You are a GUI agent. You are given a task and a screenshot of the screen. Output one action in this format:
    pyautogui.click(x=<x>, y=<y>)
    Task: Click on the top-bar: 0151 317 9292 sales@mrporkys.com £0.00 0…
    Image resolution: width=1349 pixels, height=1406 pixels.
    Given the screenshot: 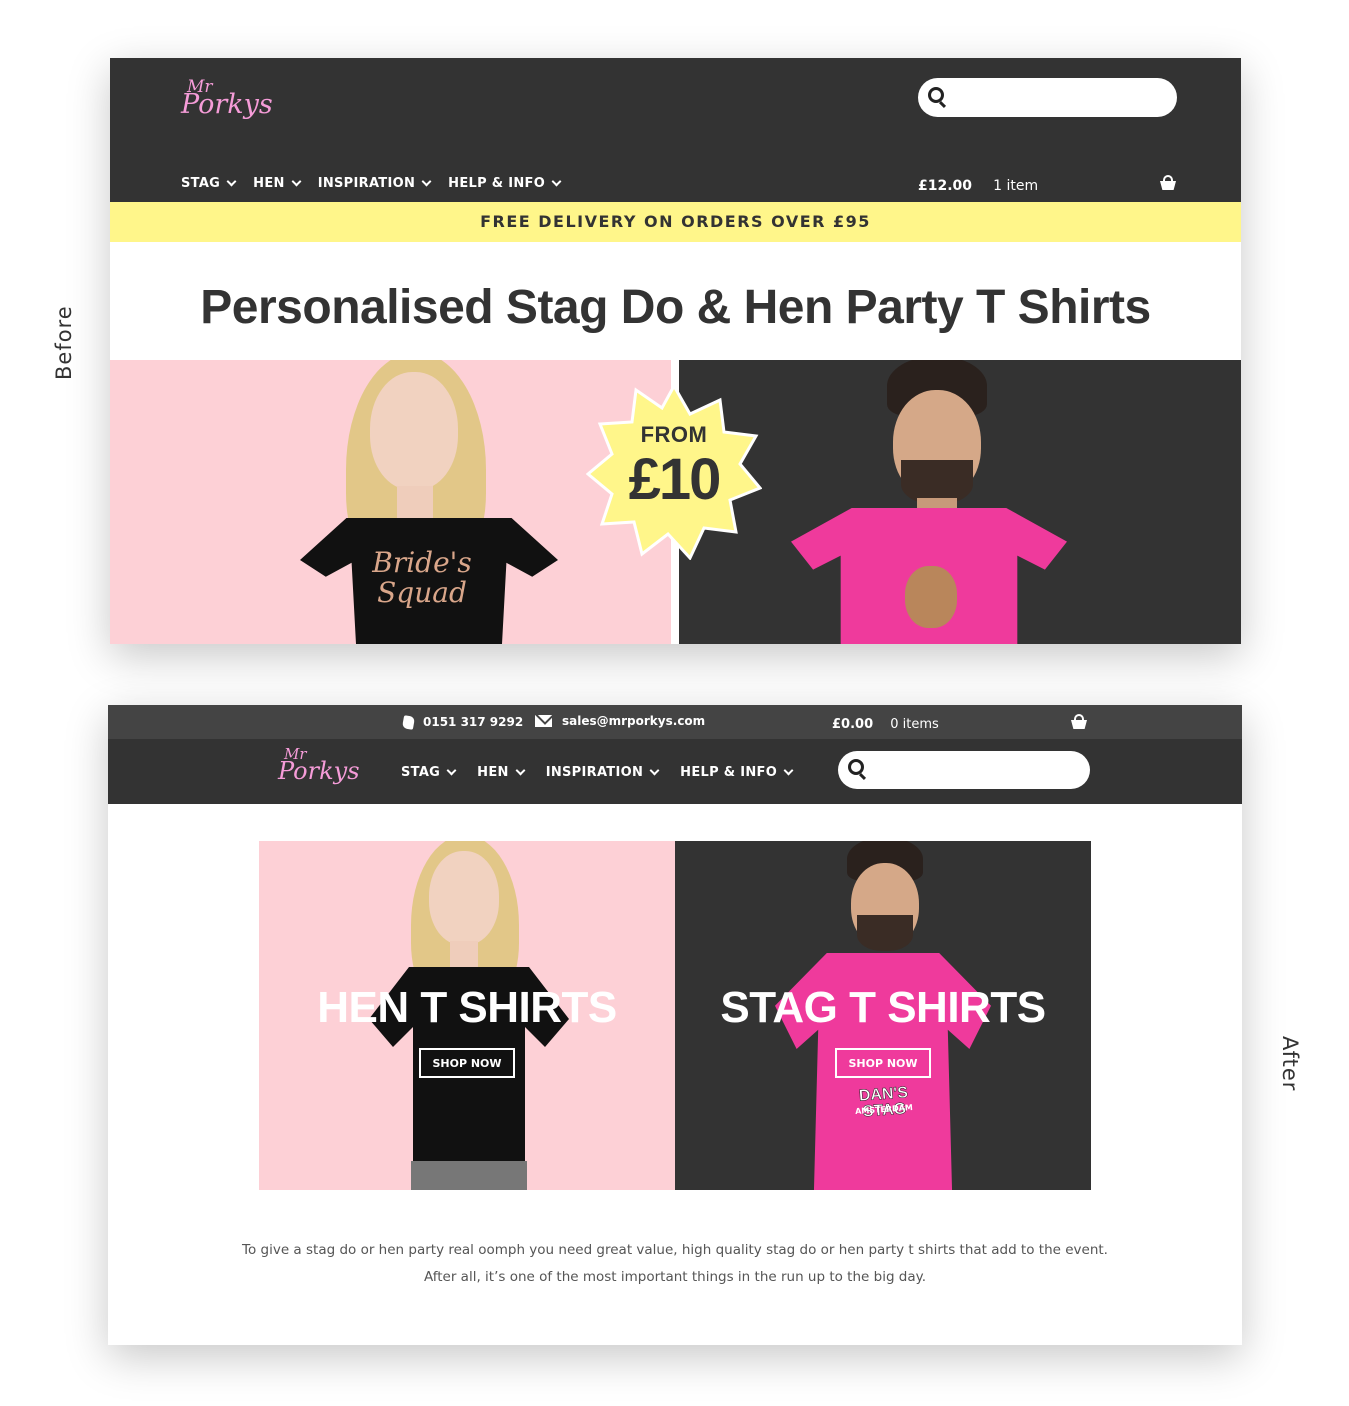 What is the action you would take?
    pyautogui.click(x=675, y=722)
    